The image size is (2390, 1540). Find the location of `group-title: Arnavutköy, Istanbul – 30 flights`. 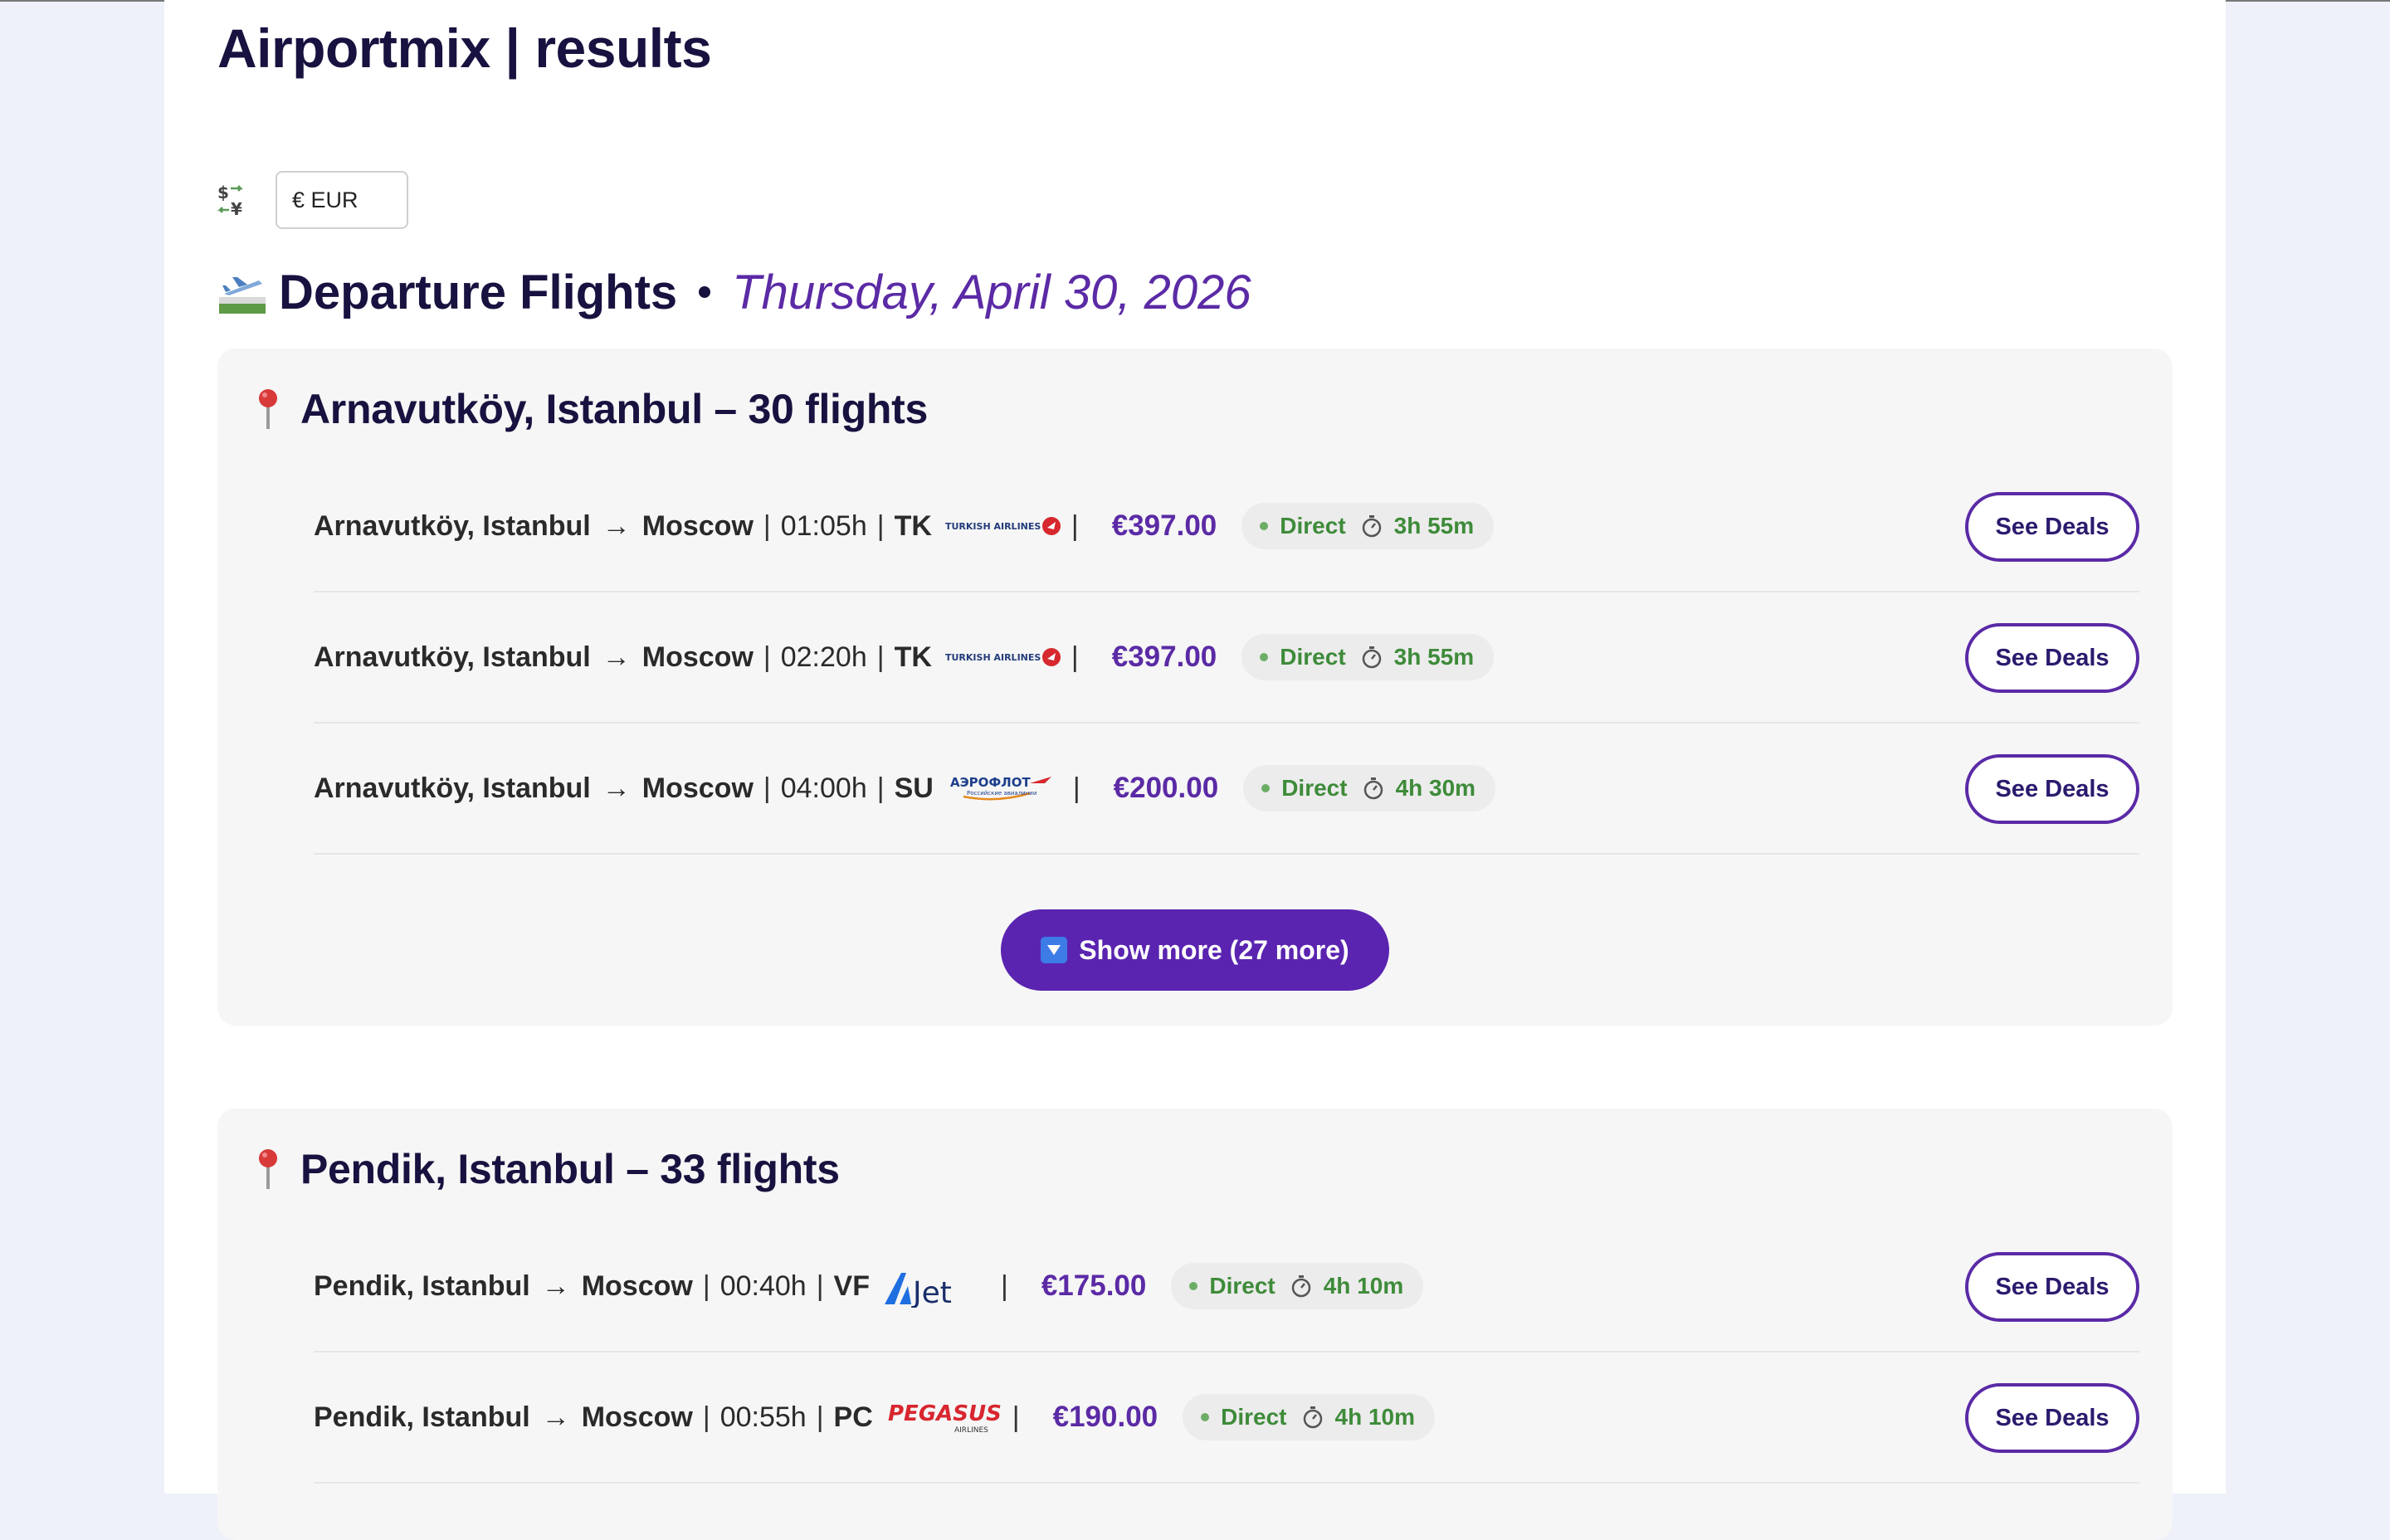

group-title: Arnavutköy, Istanbul – 30 flights is located at coordinates (614, 409).